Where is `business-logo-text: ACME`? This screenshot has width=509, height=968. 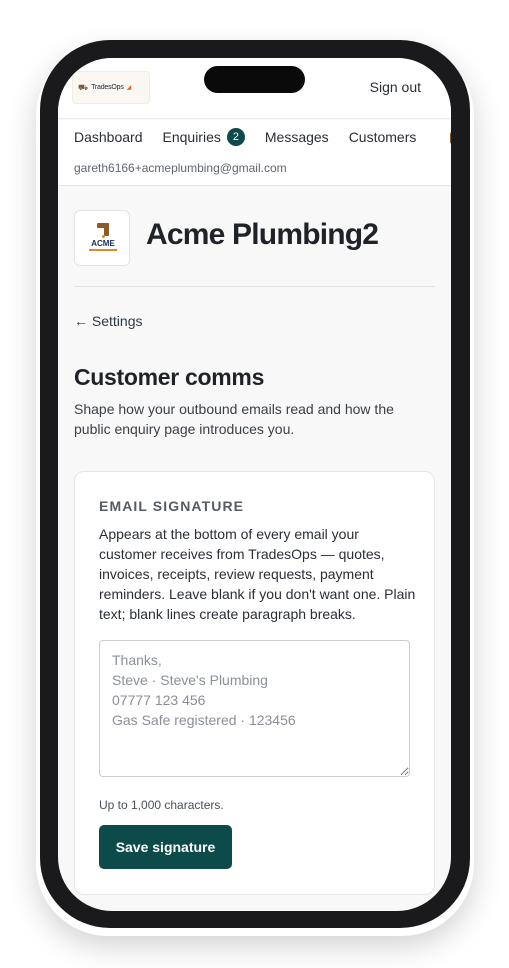 business-logo-text: ACME is located at coordinates (103, 243).